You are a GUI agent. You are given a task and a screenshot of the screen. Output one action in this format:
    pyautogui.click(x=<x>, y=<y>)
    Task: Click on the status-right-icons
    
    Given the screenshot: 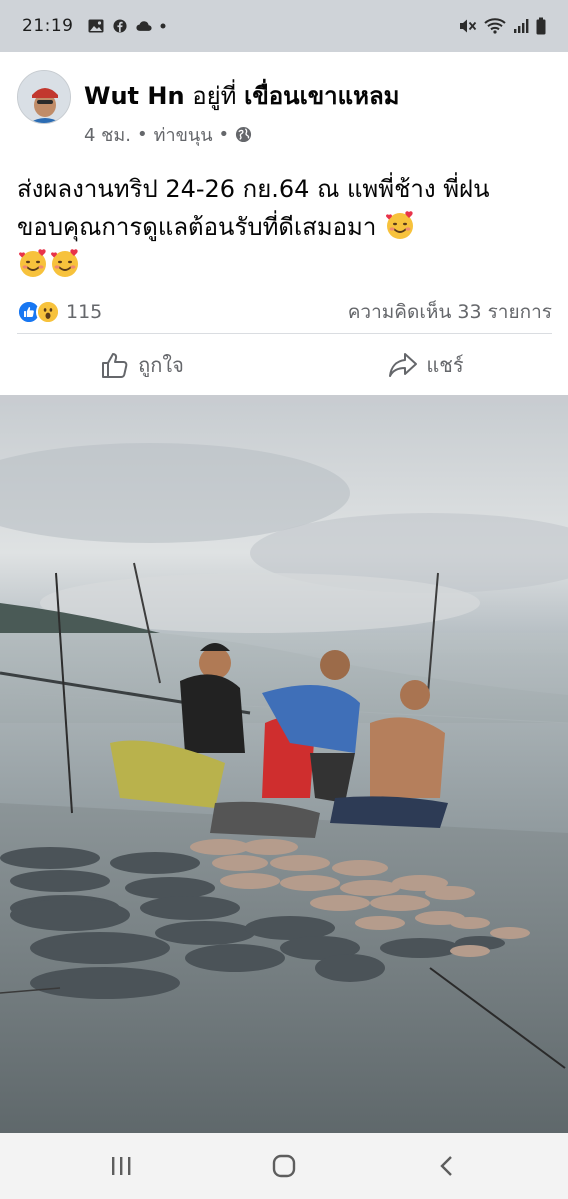 What is the action you would take?
    pyautogui.click(x=502, y=26)
    